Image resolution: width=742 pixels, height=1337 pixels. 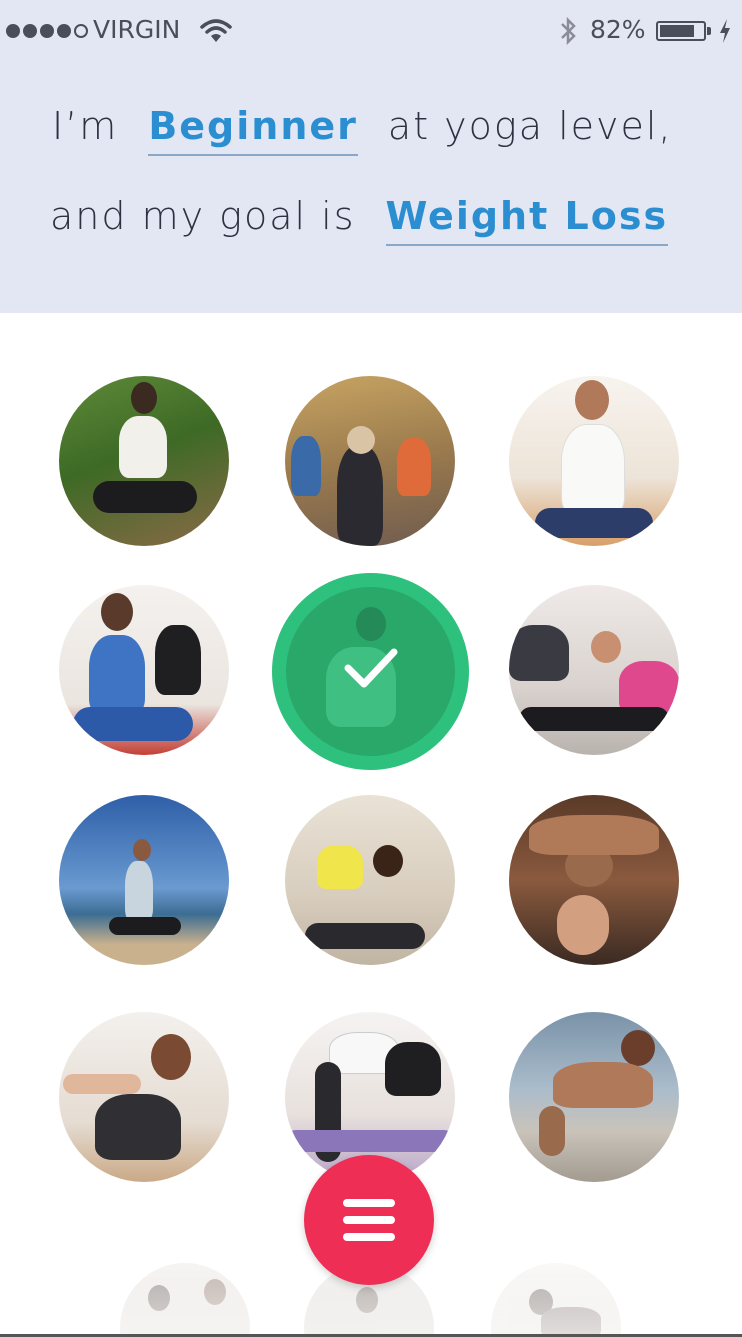 What do you see at coordinates (677, 31) in the screenshot?
I see `battery-level-fill` at bounding box center [677, 31].